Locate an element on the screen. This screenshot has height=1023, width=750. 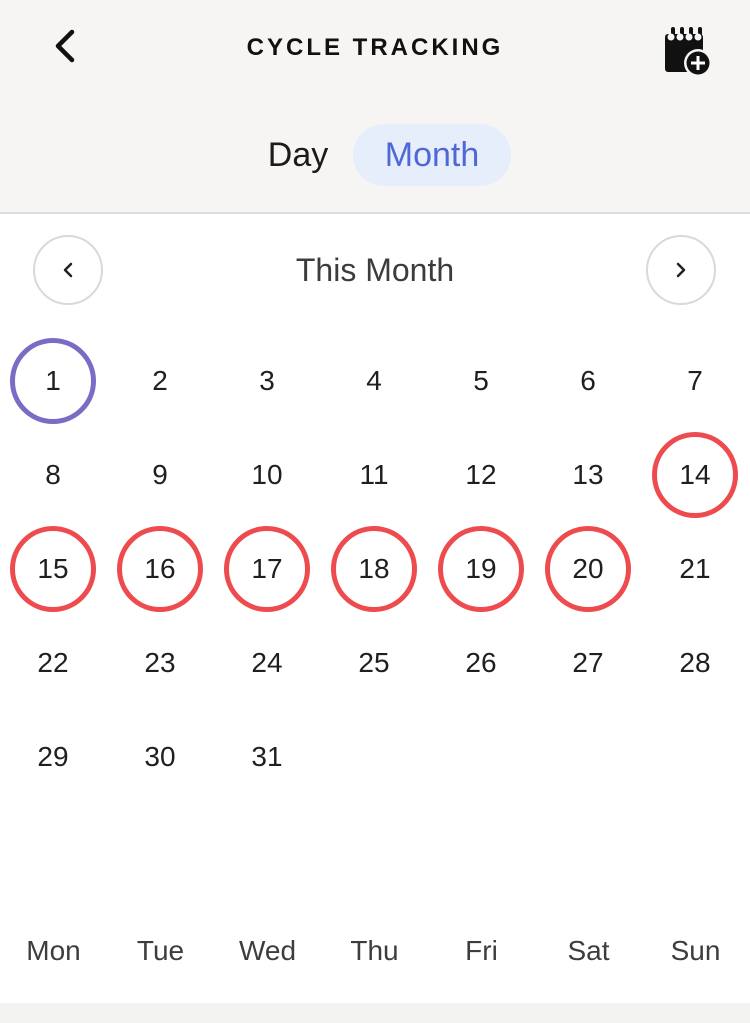
calendar-day: 6 is located at coordinates (588, 381).